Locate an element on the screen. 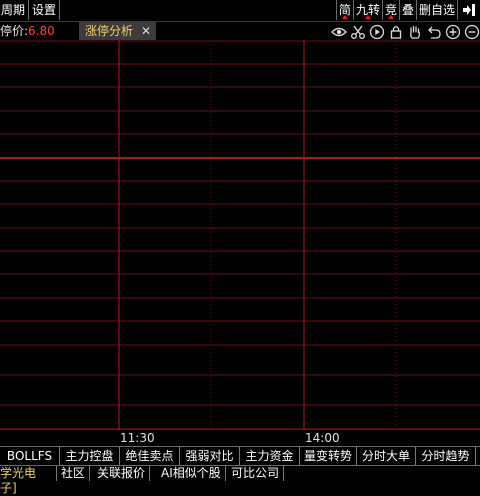 This screenshot has width=480, height=496. scissors-icon is located at coordinates (358, 32).